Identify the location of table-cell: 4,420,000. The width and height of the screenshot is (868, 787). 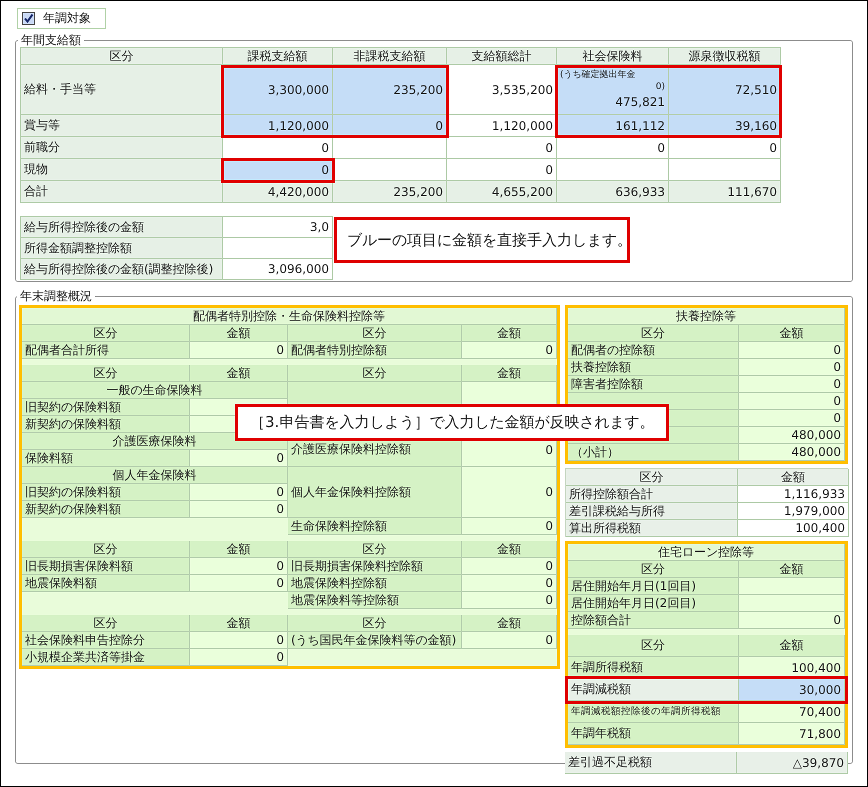
(278, 192).